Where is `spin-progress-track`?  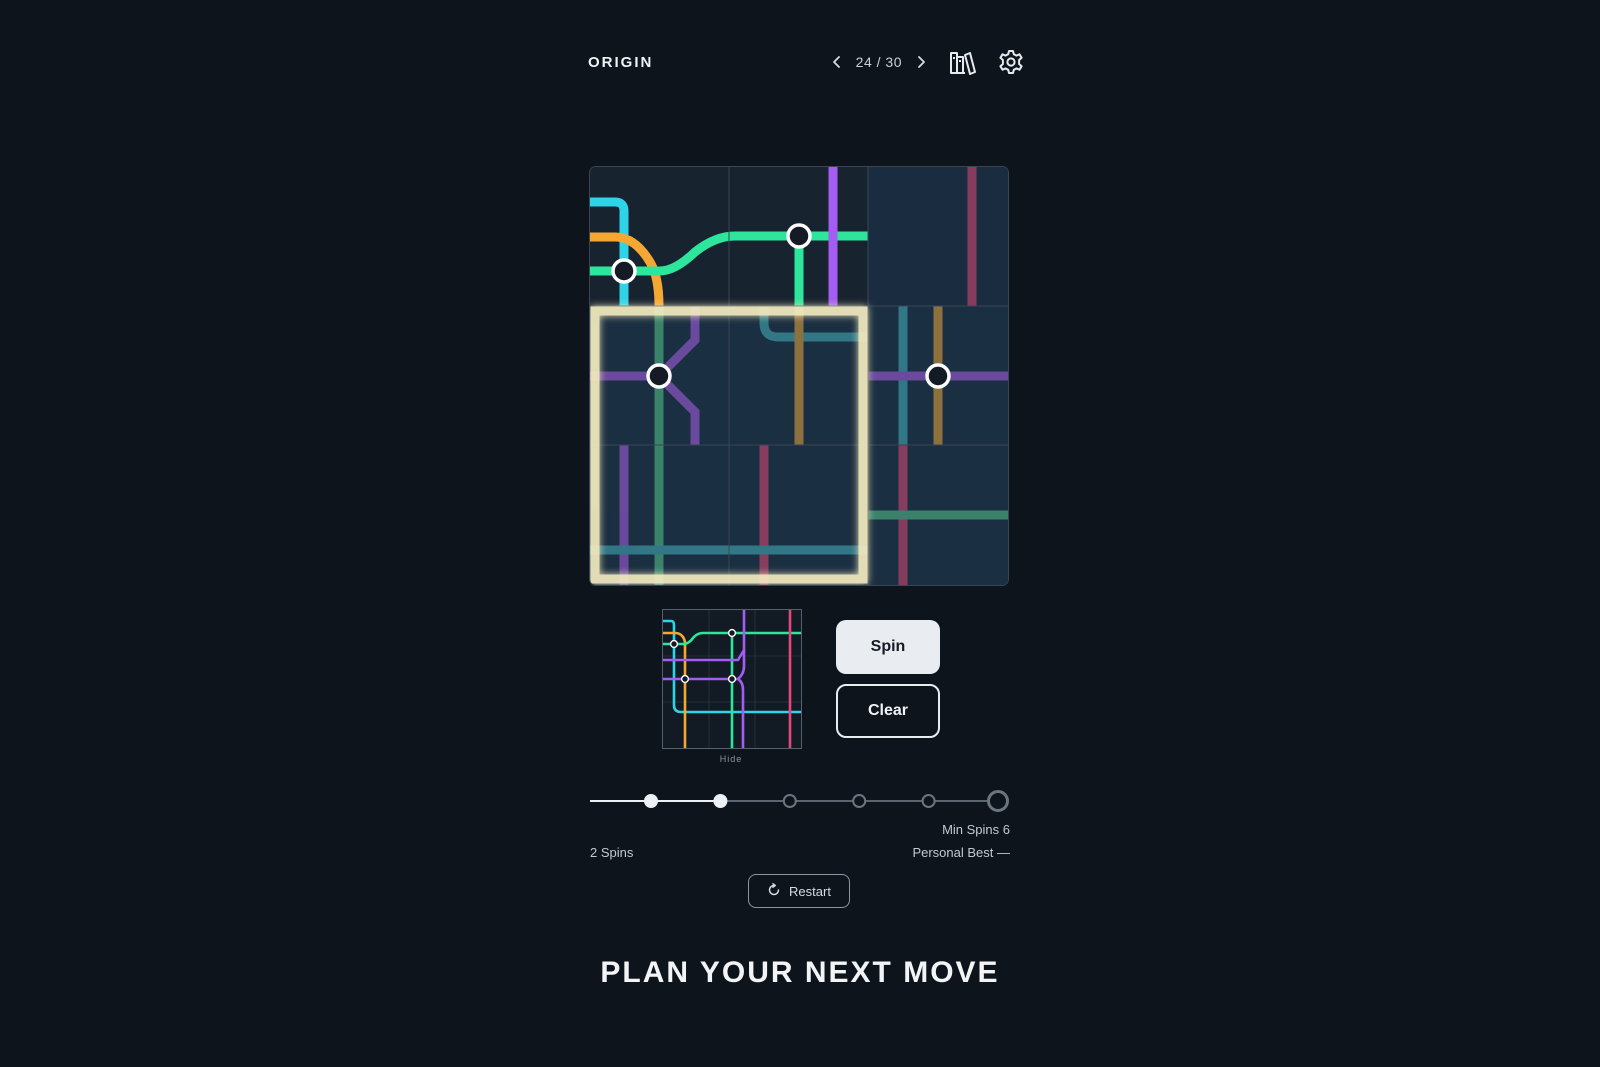
spin-progress-track is located at coordinates (800, 801).